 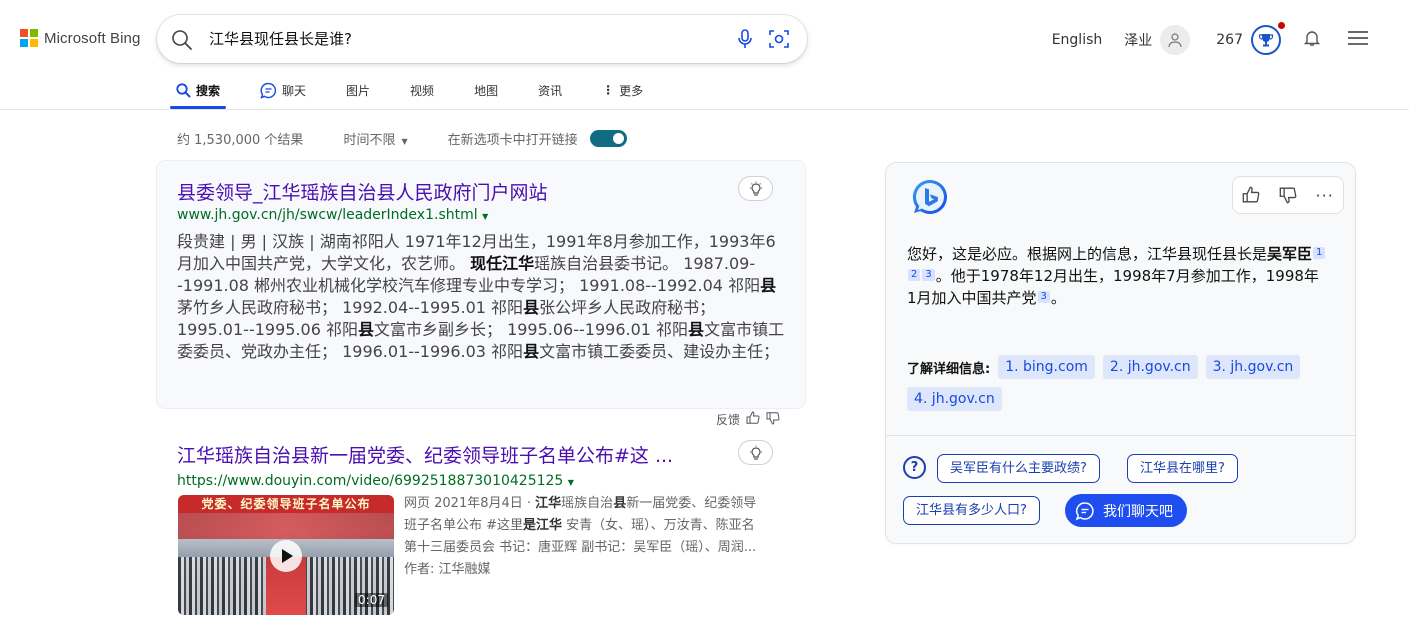 What do you see at coordinates (1253, 367) in the screenshot?
I see `source-link: 3. jh.gov.cn` at bounding box center [1253, 367].